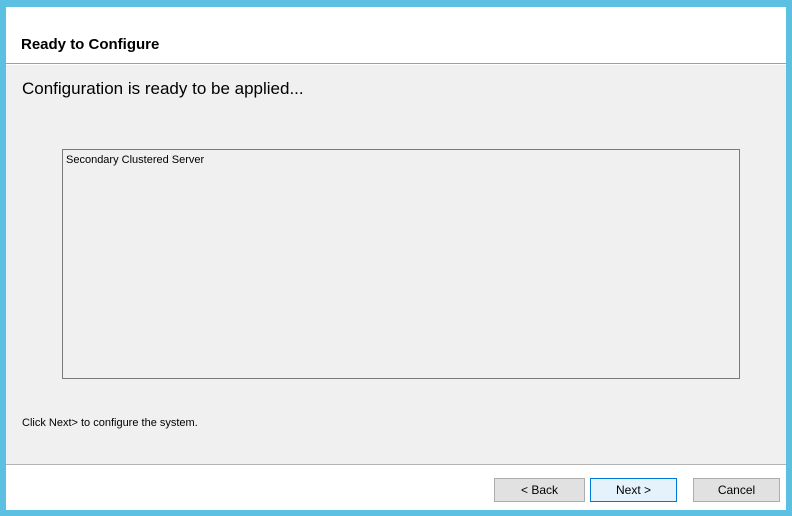  What do you see at coordinates (539, 490) in the screenshot?
I see `back-button: < Back` at bounding box center [539, 490].